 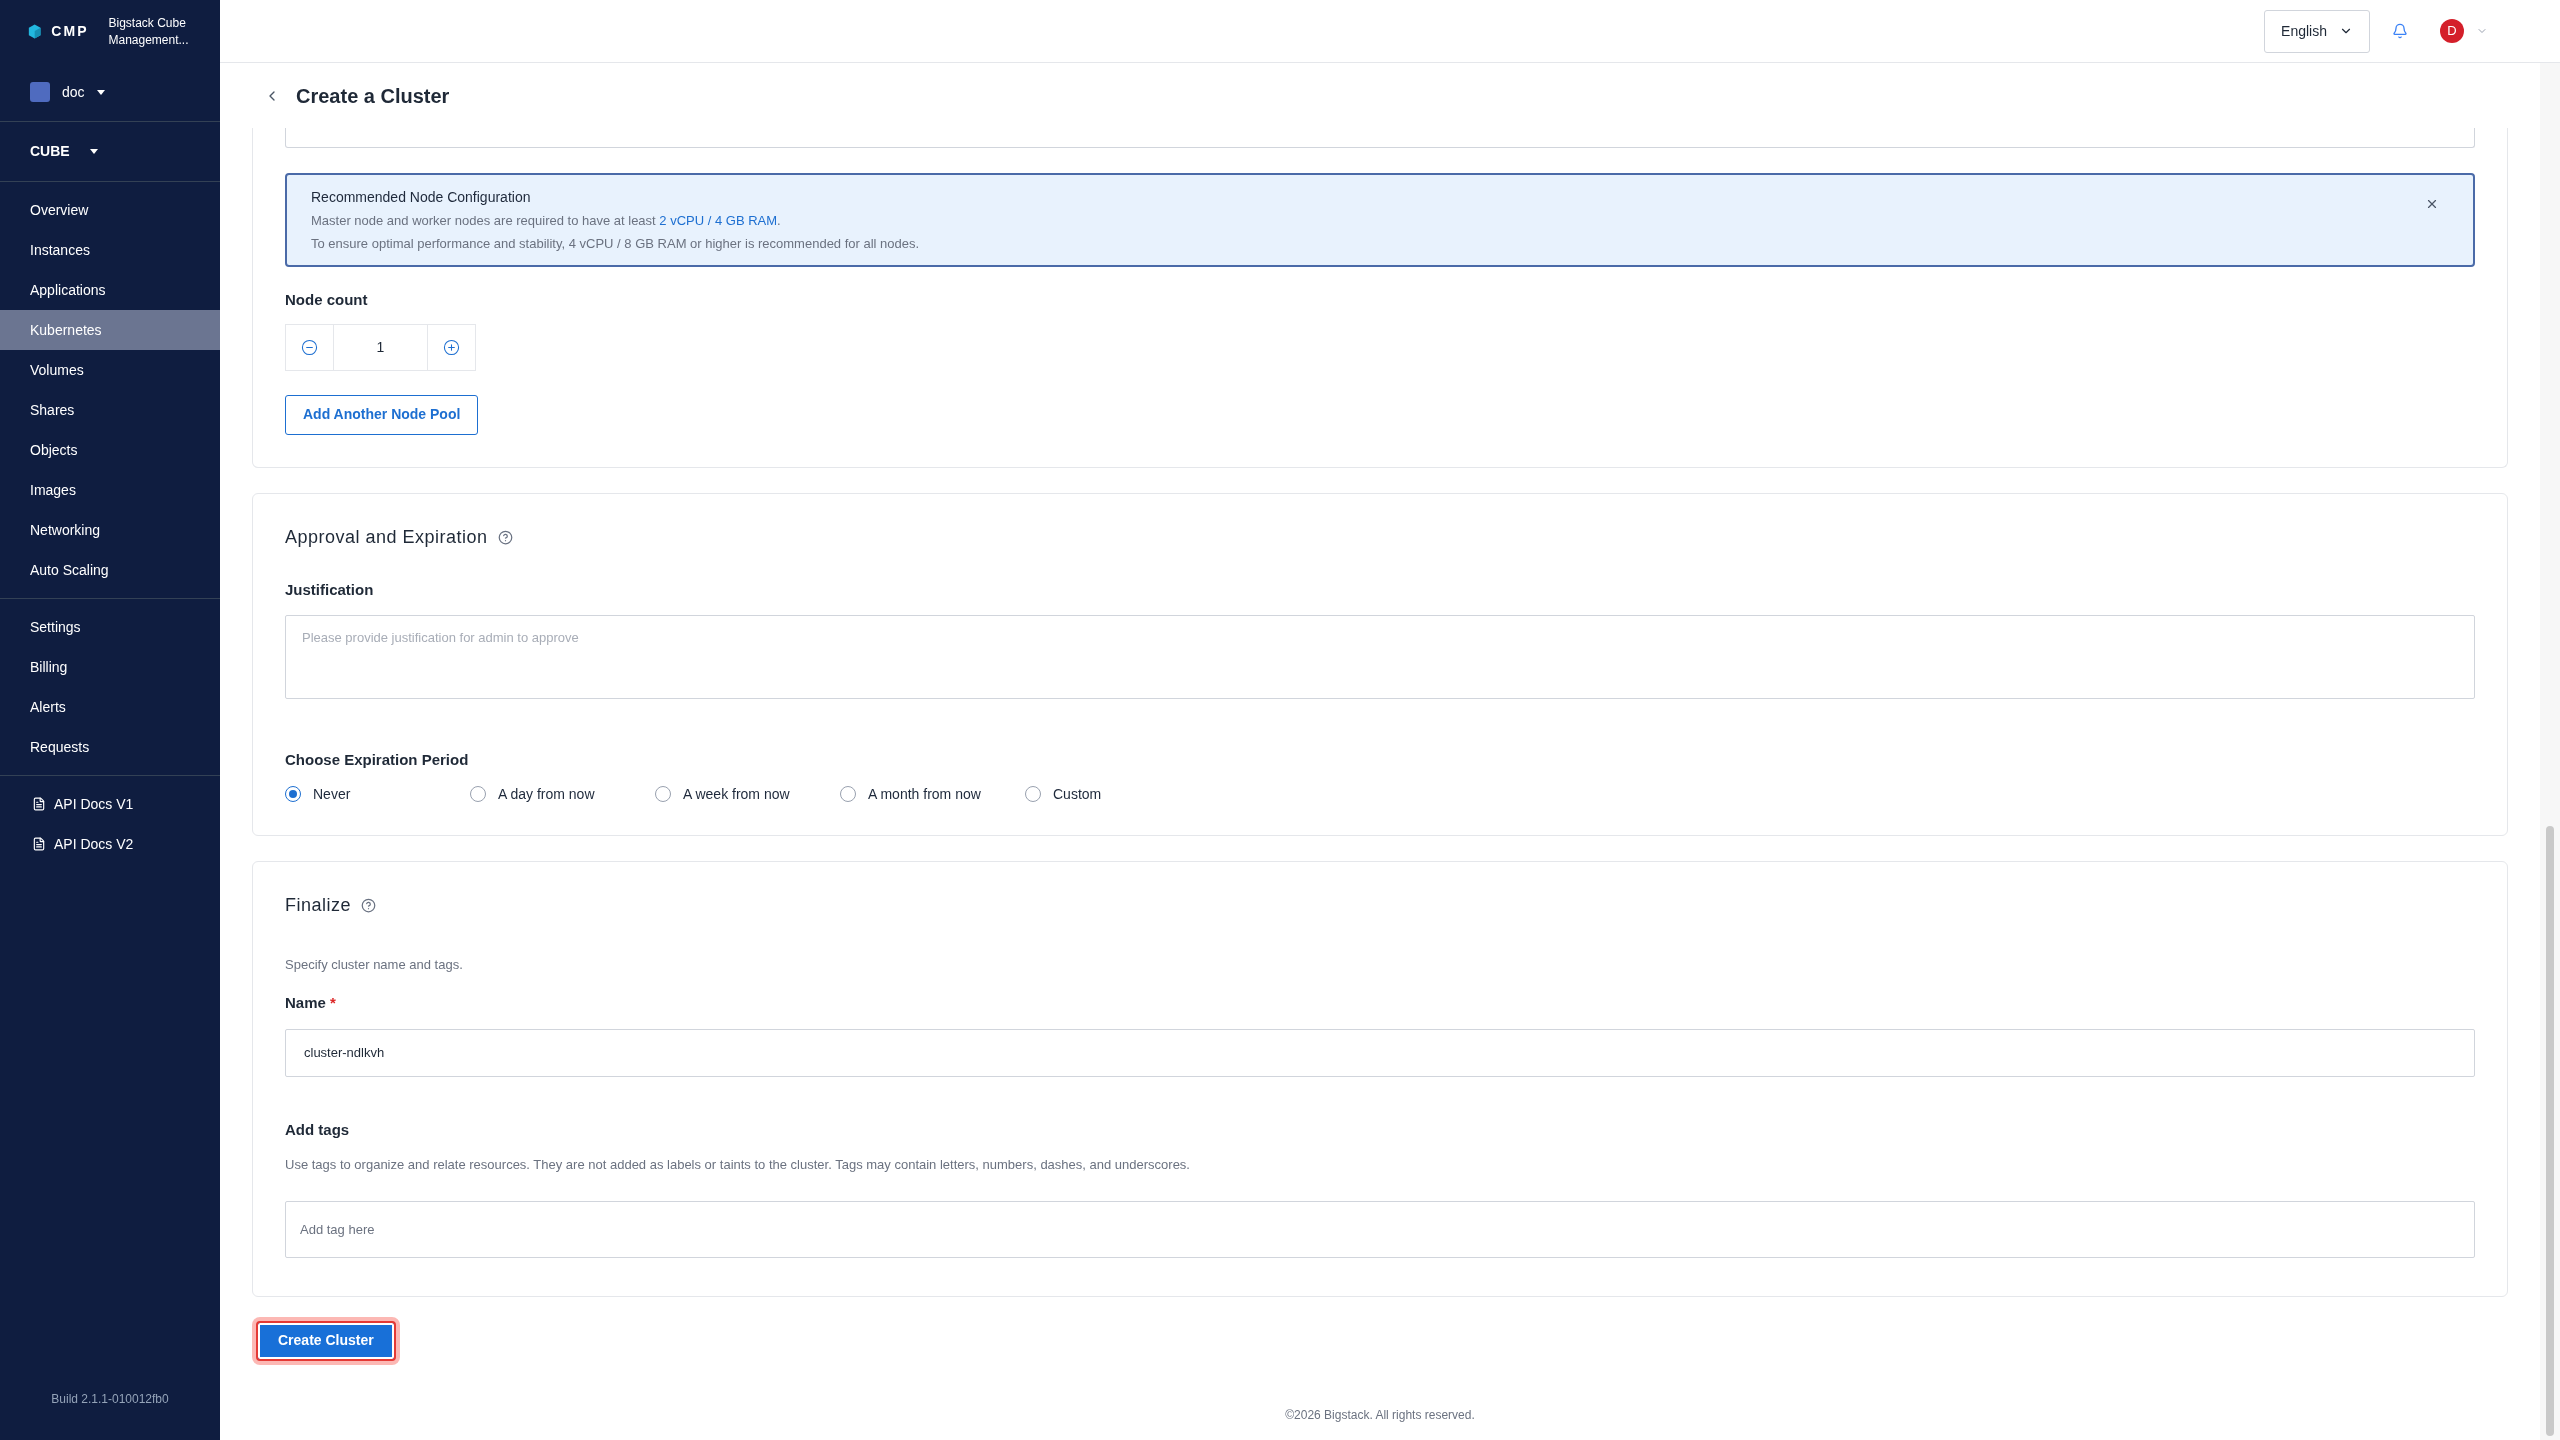 I want to click on expiration-radio: A month from now, so click(x=932, y=794).